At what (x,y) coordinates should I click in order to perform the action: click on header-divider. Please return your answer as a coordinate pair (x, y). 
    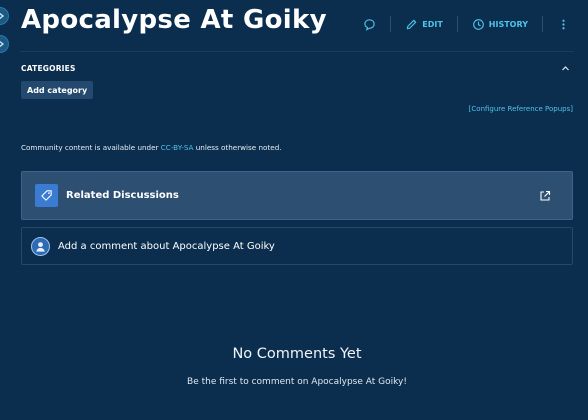
    Looking at the image, I should click on (297, 51).